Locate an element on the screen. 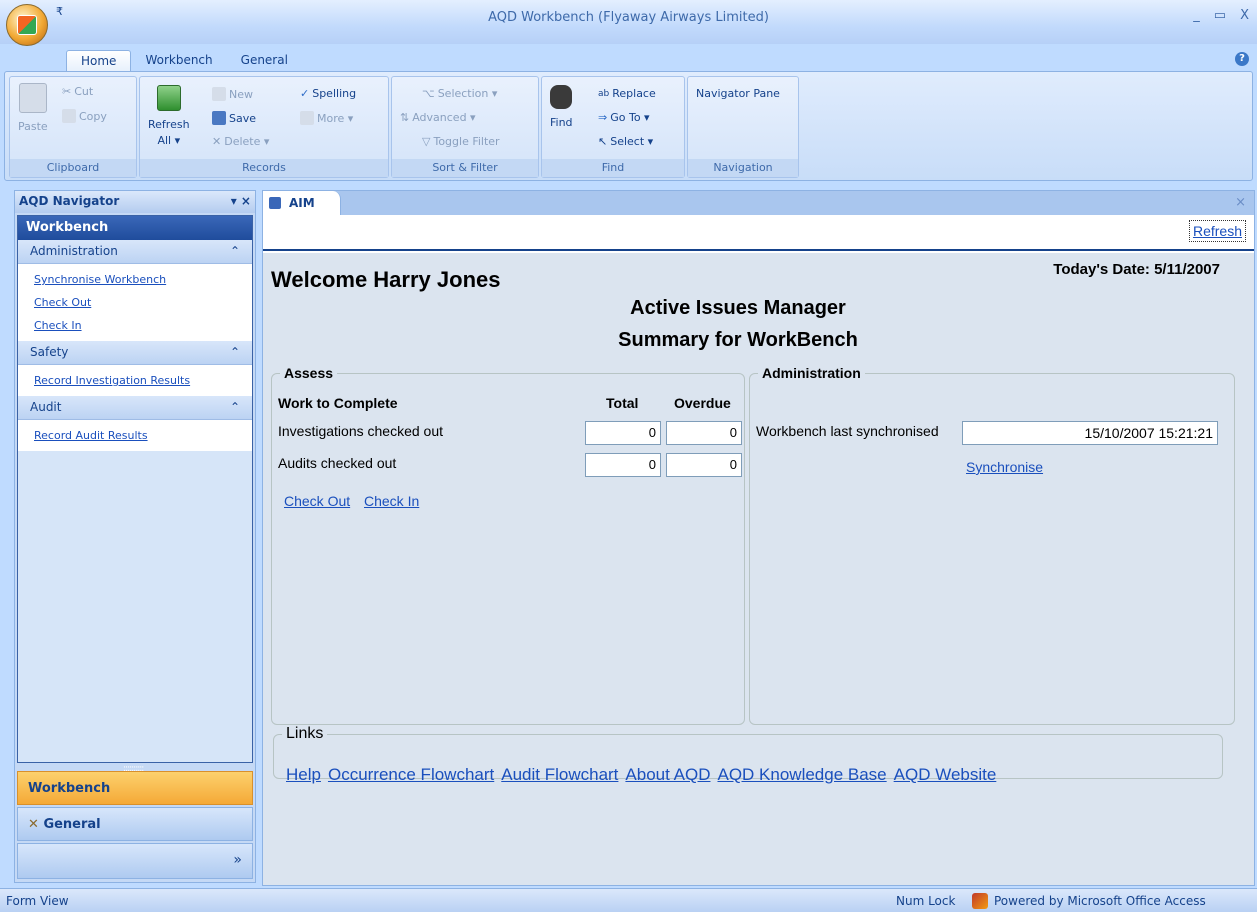  refresh-all-button: Refresh All ▾ is located at coordinates (169, 116).